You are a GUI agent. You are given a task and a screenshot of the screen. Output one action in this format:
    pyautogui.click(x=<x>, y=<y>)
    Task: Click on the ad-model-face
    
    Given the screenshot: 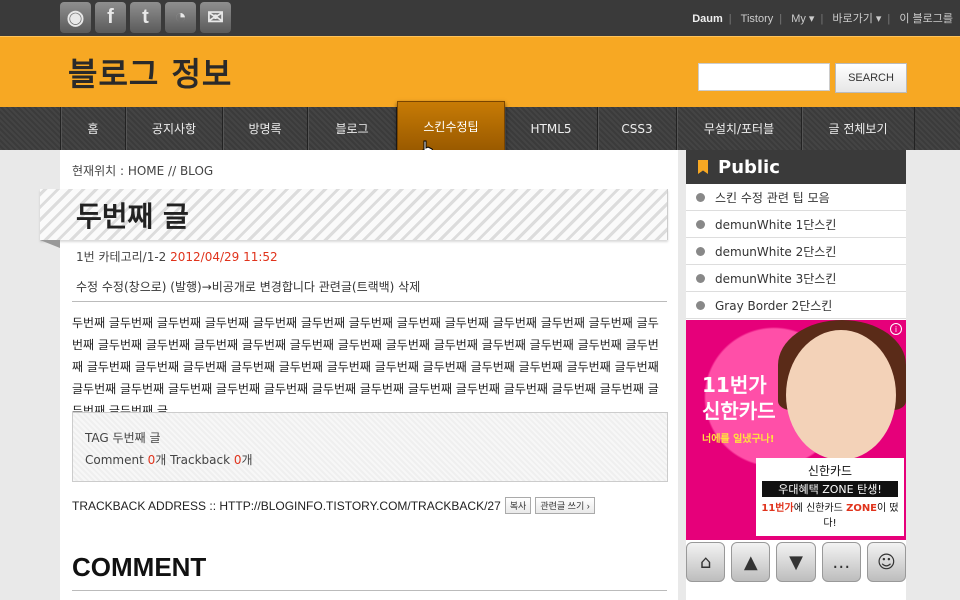 What is the action you would take?
    pyautogui.click(x=841, y=395)
    